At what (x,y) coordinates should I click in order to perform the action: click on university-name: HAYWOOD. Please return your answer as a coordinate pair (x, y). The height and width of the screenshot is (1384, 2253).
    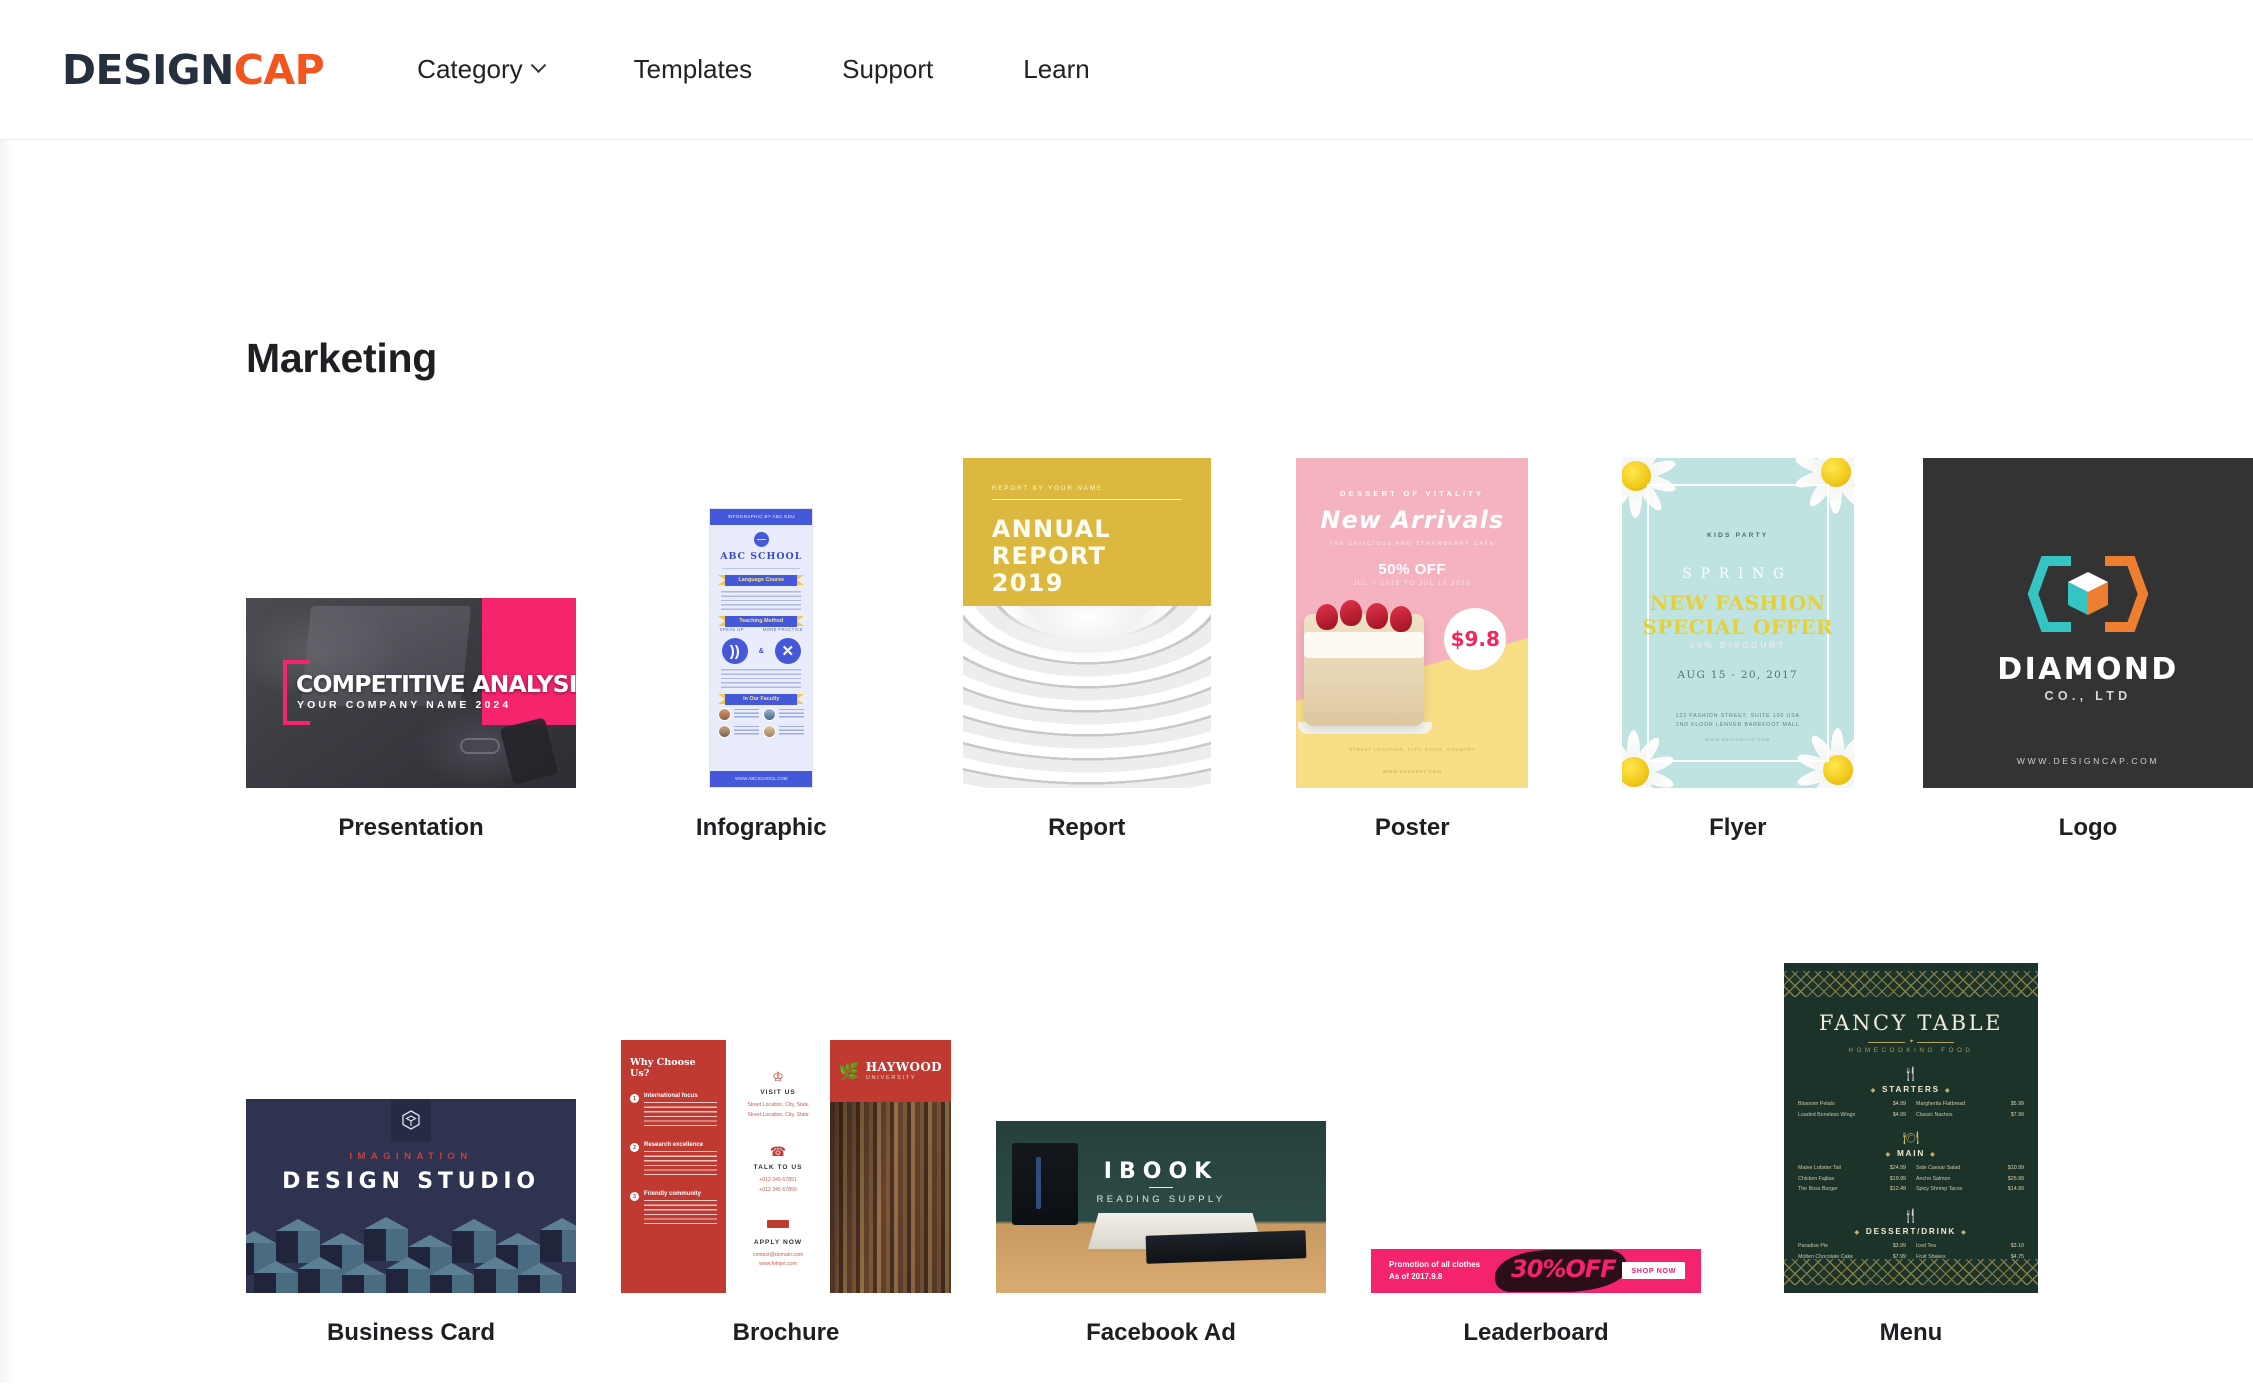
    Looking at the image, I should click on (903, 1067).